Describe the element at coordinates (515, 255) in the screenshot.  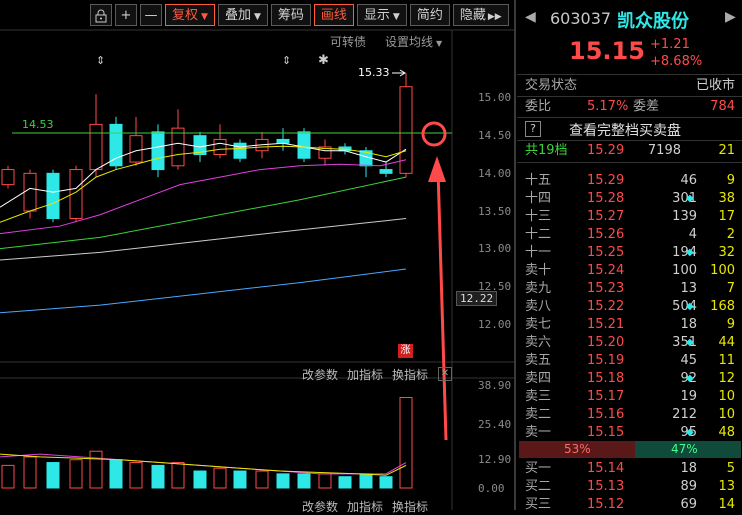
I see `panel-divider` at that location.